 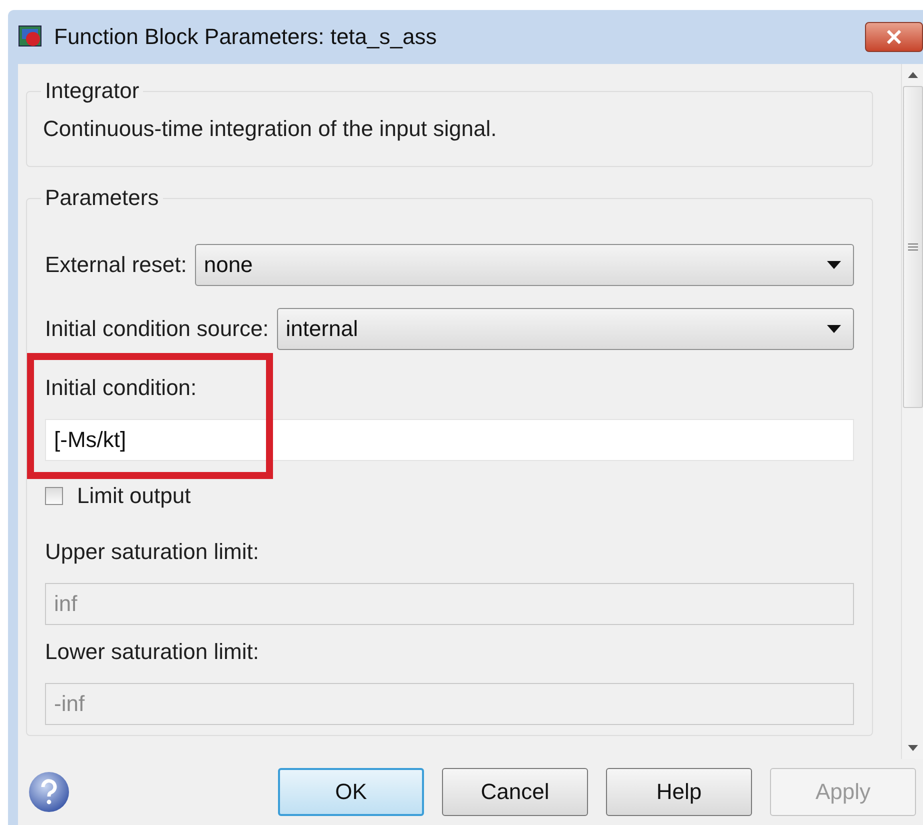 What do you see at coordinates (31, 37) in the screenshot?
I see `app-icon` at bounding box center [31, 37].